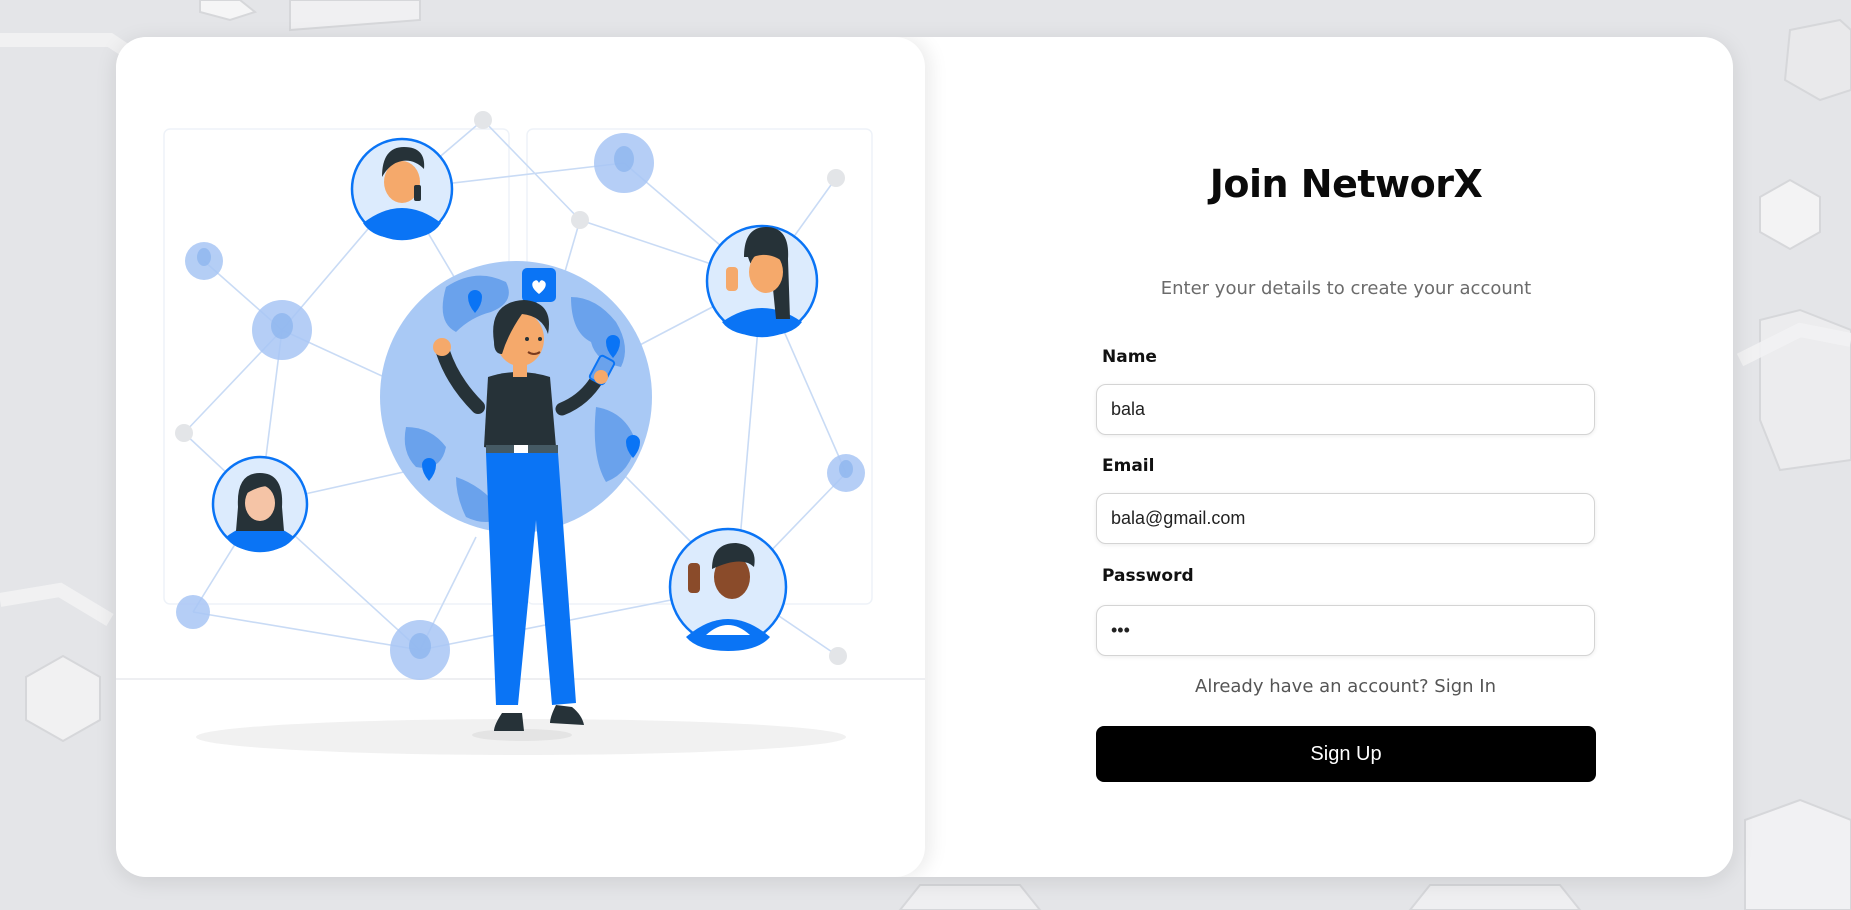  Describe the element at coordinates (1346, 754) in the screenshot. I see `signup-button: Sign Up` at that location.